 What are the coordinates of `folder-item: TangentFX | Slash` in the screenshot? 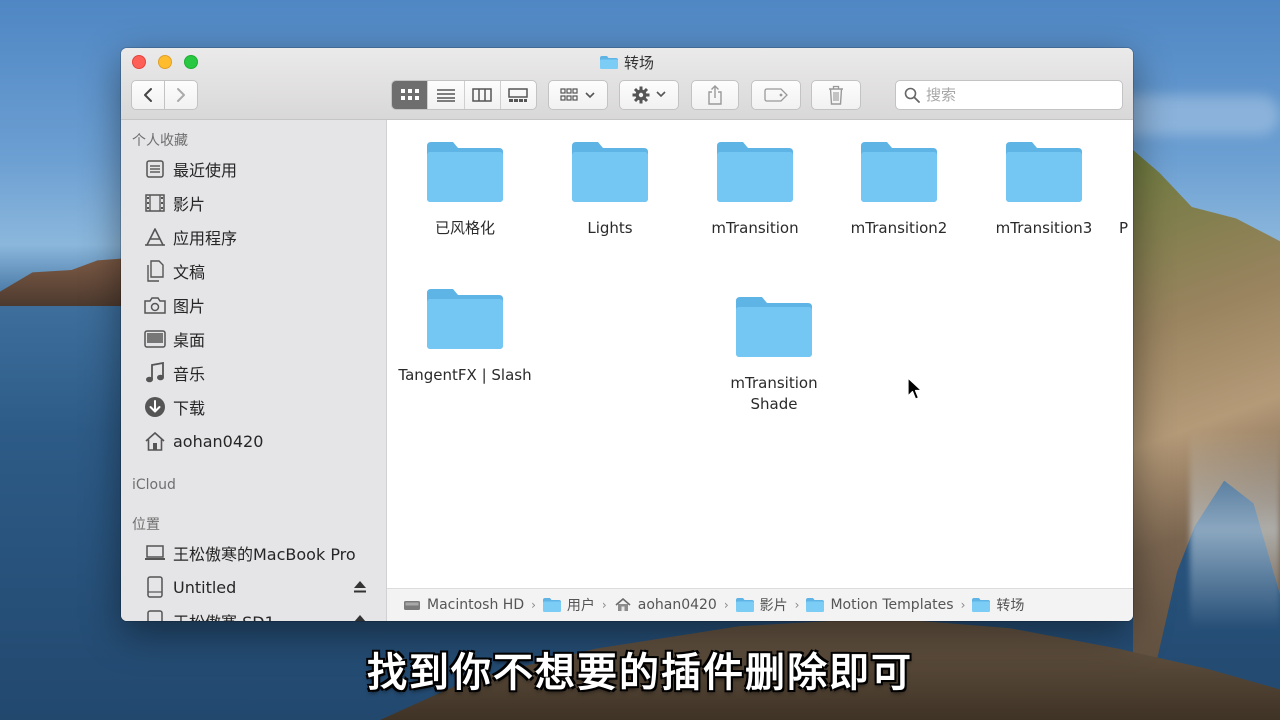 It's located at (465, 336).